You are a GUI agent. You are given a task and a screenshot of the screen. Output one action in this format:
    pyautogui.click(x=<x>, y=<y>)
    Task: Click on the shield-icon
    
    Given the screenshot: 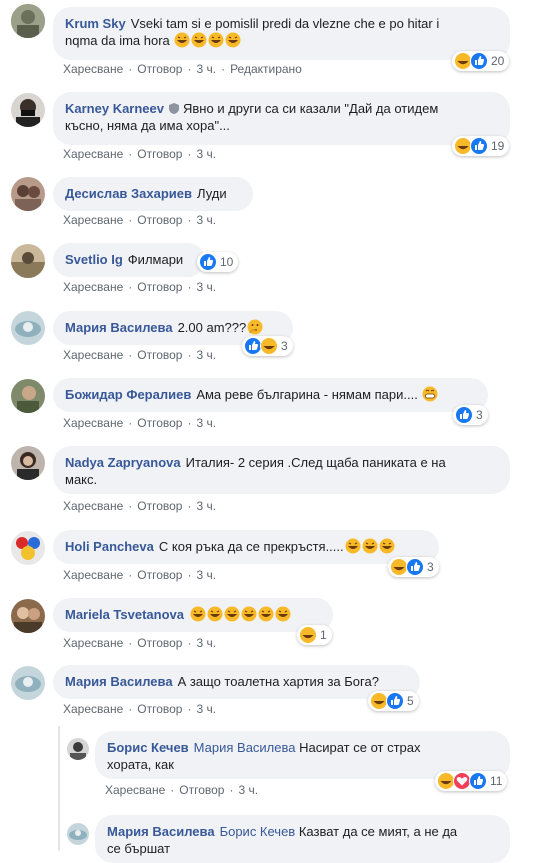 What is the action you would take?
    pyautogui.click(x=174, y=108)
    